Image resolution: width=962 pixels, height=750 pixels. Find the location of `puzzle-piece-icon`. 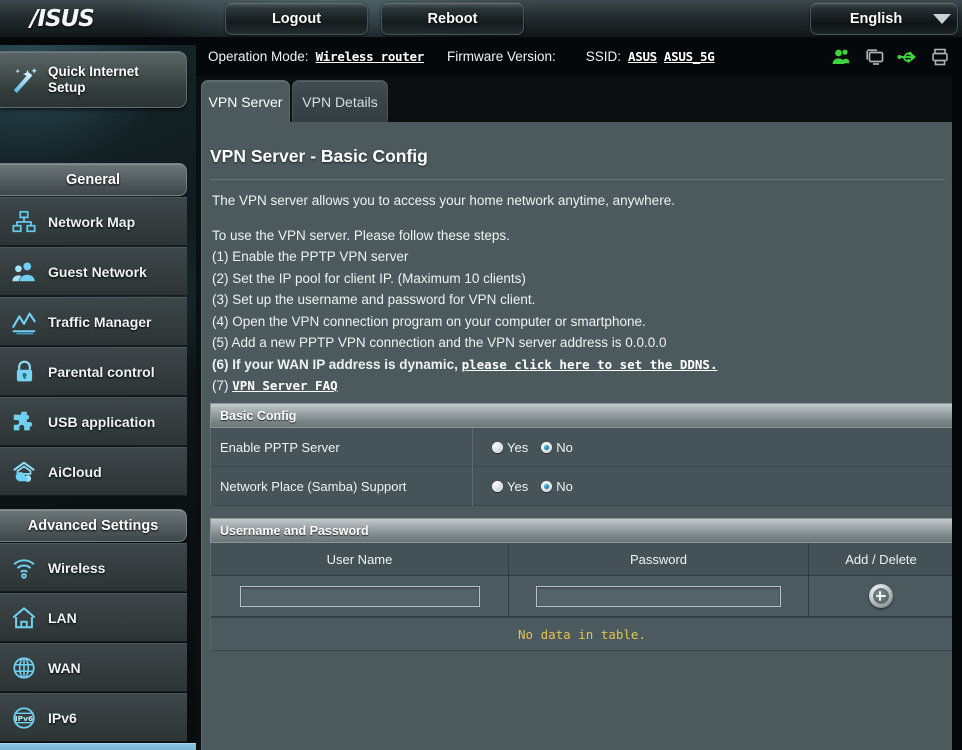

puzzle-piece-icon is located at coordinates (24, 422).